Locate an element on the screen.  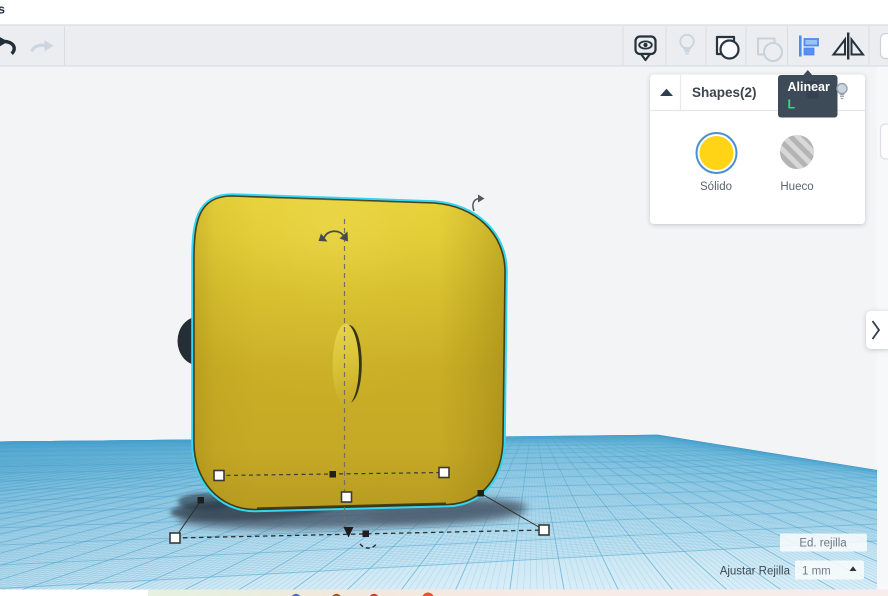
svg-text: Sólido is located at coordinates (716, 187).